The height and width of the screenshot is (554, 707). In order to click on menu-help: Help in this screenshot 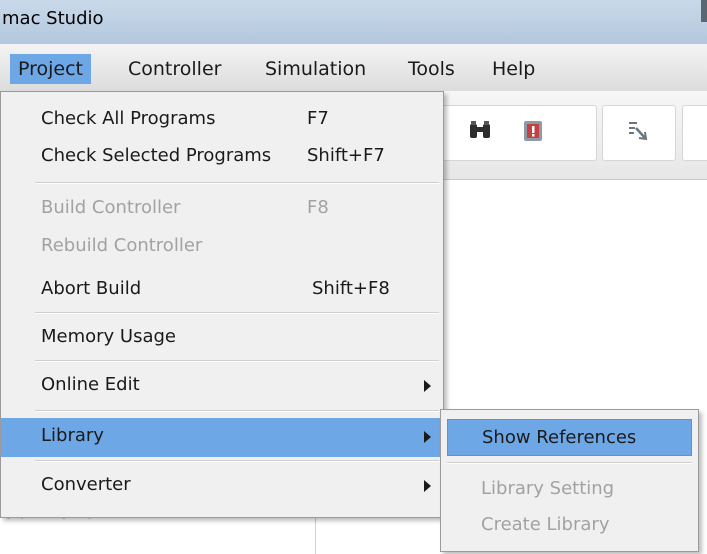, I will do `click(513, 69)`.